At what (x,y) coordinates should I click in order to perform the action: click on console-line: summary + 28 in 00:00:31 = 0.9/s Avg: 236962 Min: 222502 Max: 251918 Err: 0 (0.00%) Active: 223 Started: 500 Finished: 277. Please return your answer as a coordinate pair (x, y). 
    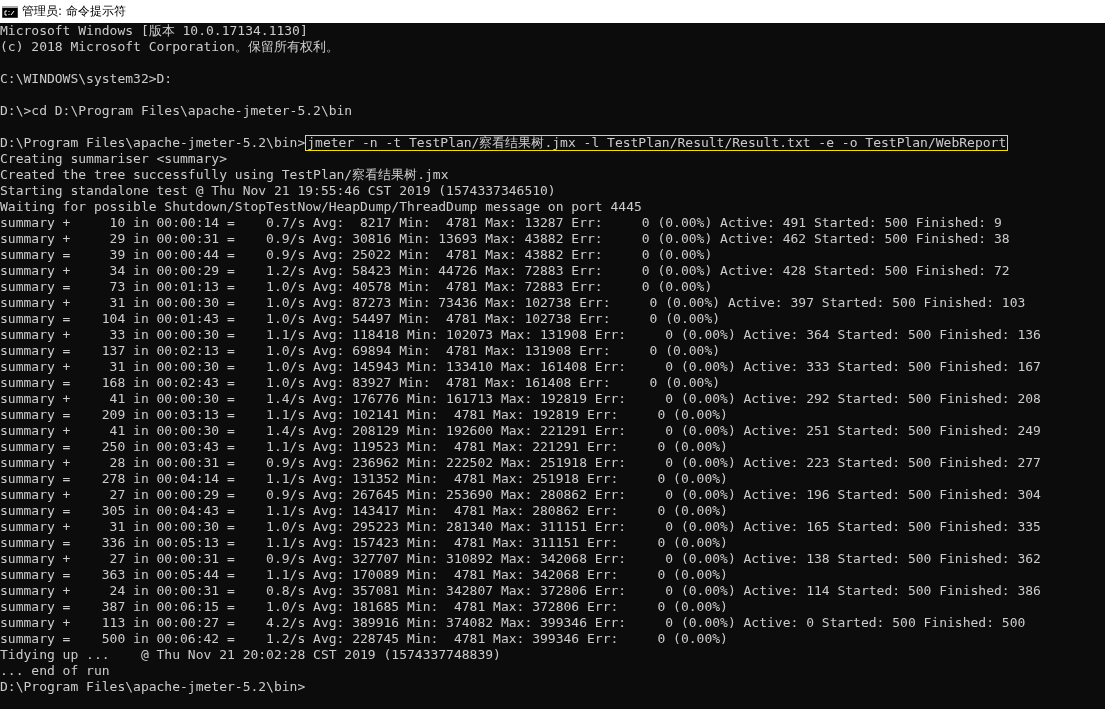
    Looking at the image, I should click on (520, 462).